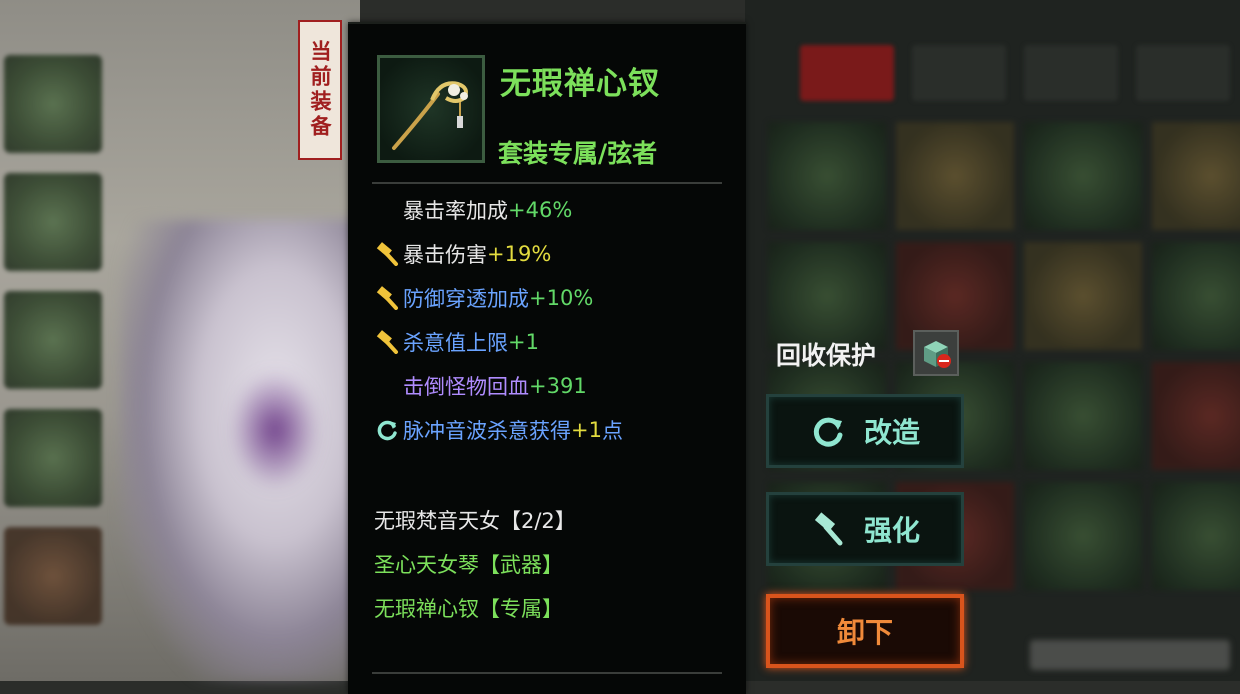 The image size is (1240, 694). I want to click on current-equipment-label: 当前装备, so click(320, 90).